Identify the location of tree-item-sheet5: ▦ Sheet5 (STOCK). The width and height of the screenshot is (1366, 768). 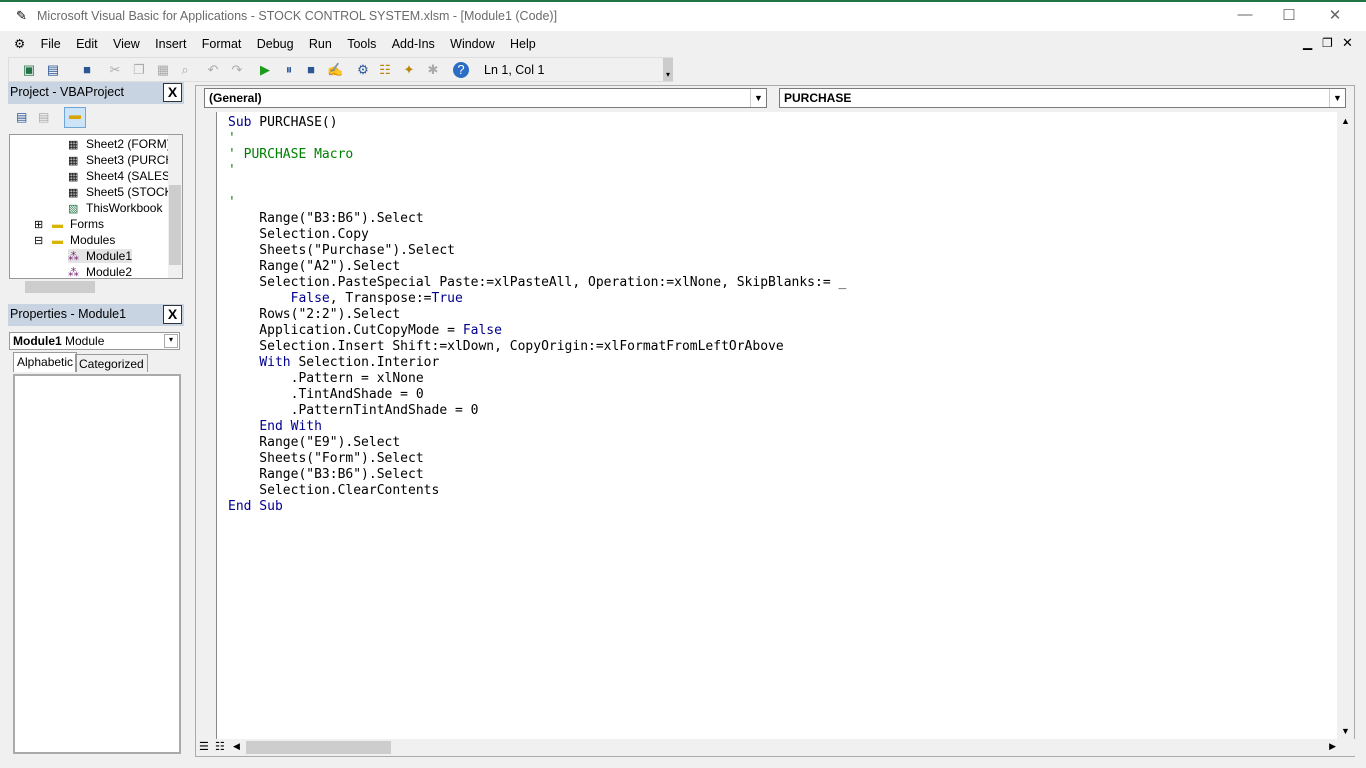
(122, 192).